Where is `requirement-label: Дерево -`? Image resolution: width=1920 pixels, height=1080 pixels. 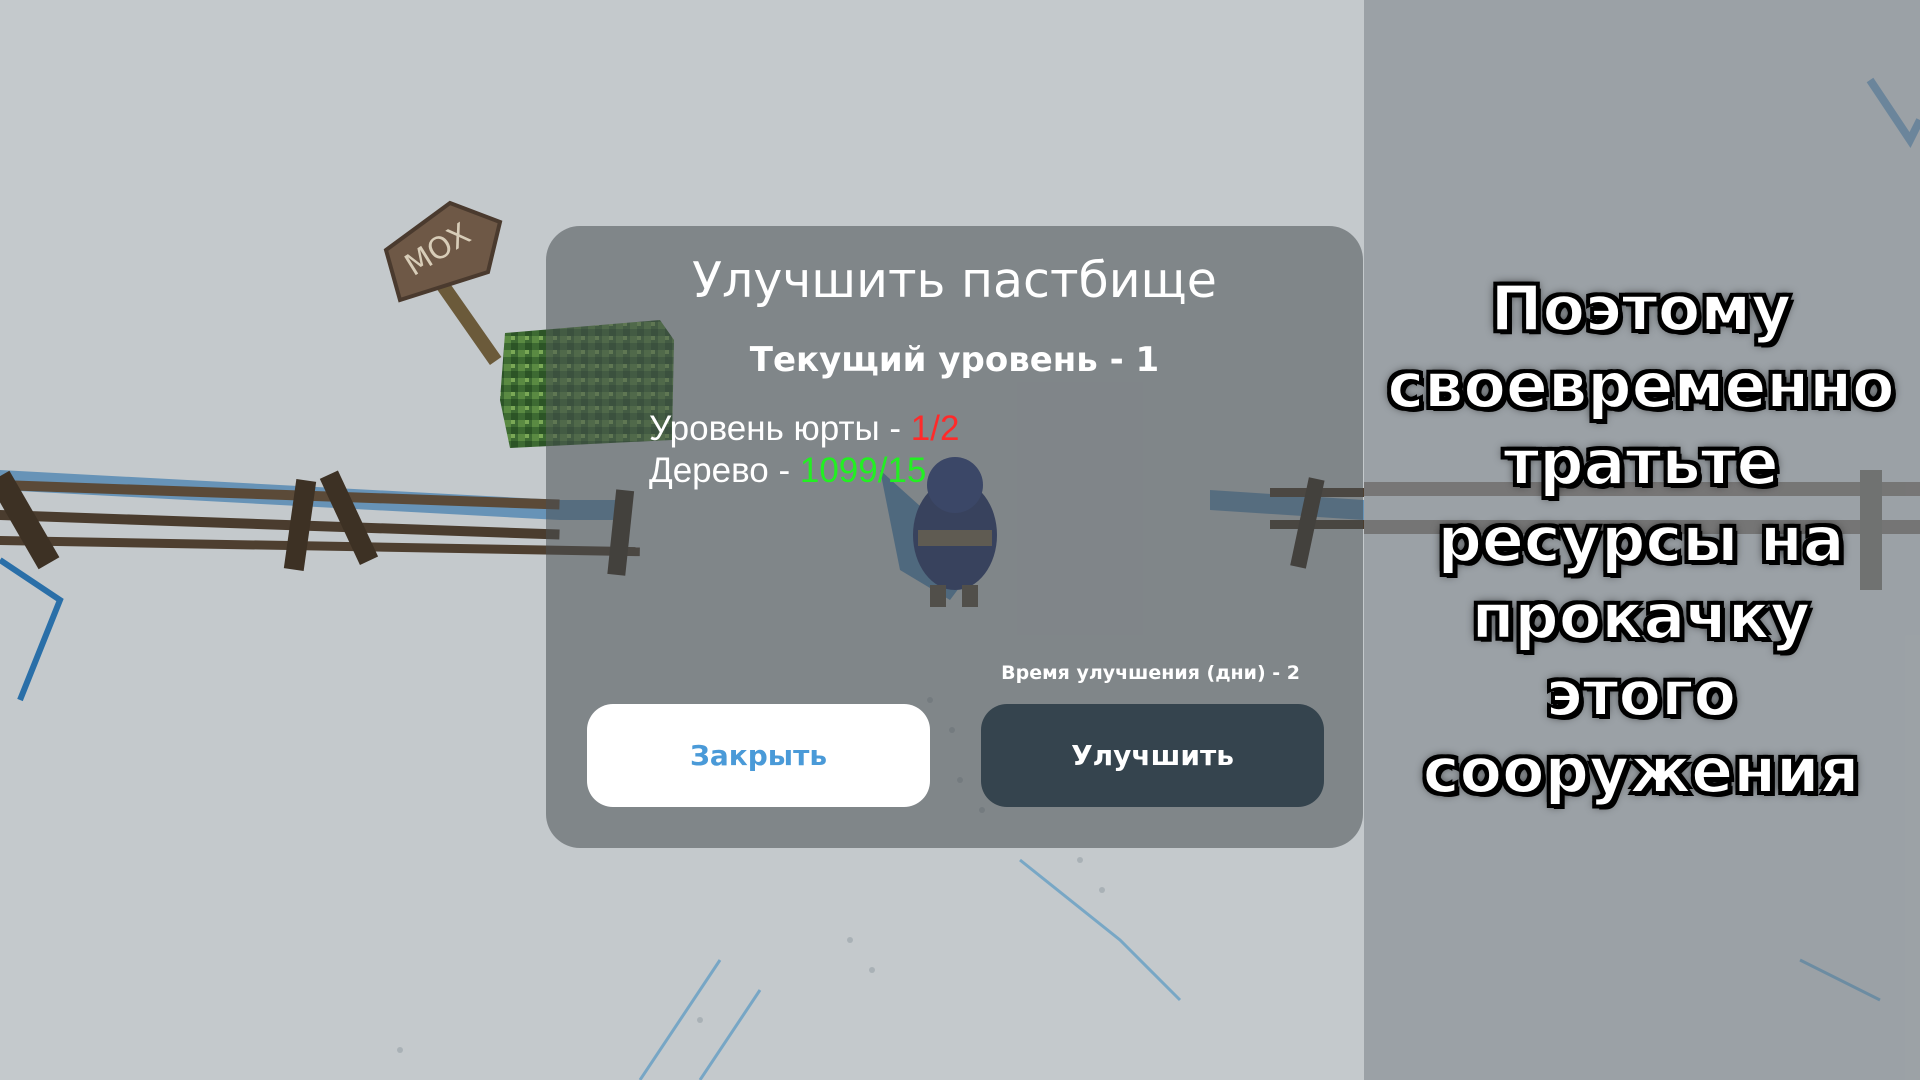
requirement-label: Дерево - is located at coordinates (724, 470).